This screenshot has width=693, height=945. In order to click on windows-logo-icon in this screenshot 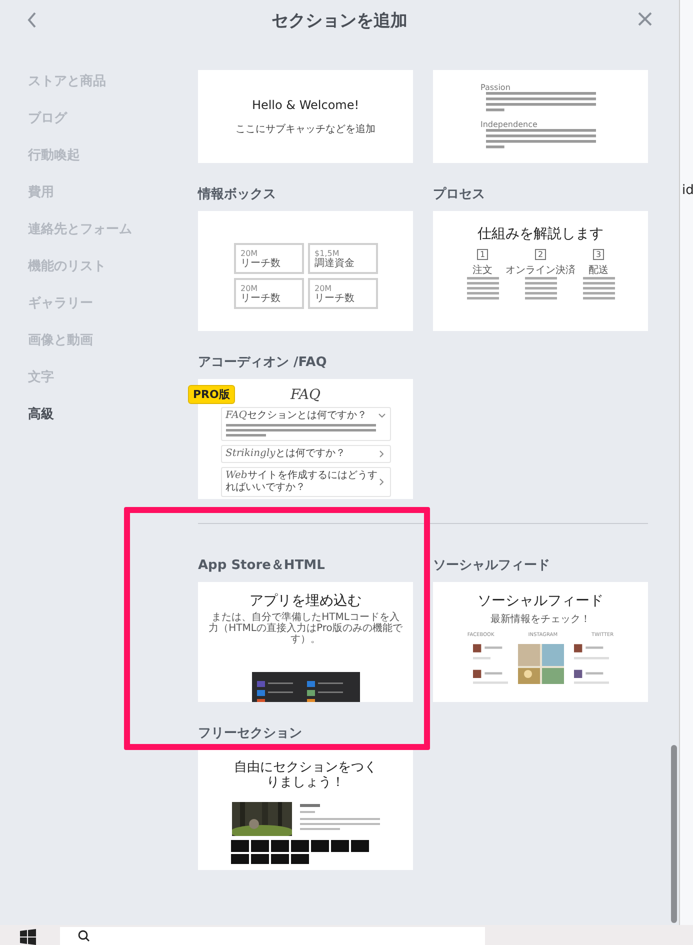, I will do `click(28, 937)`.